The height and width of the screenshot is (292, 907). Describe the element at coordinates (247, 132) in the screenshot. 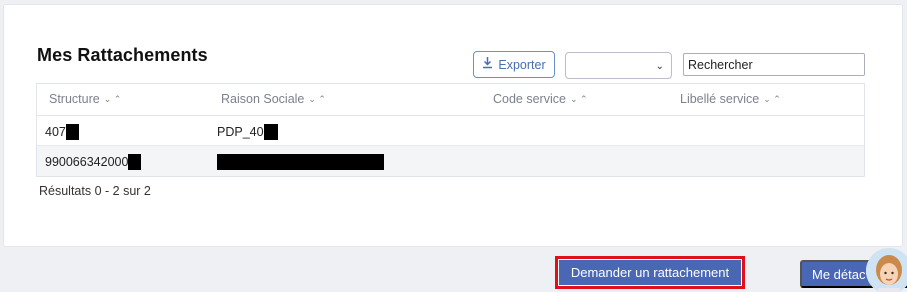

I see `cell-raison-sociale: PDP_40` at that location.